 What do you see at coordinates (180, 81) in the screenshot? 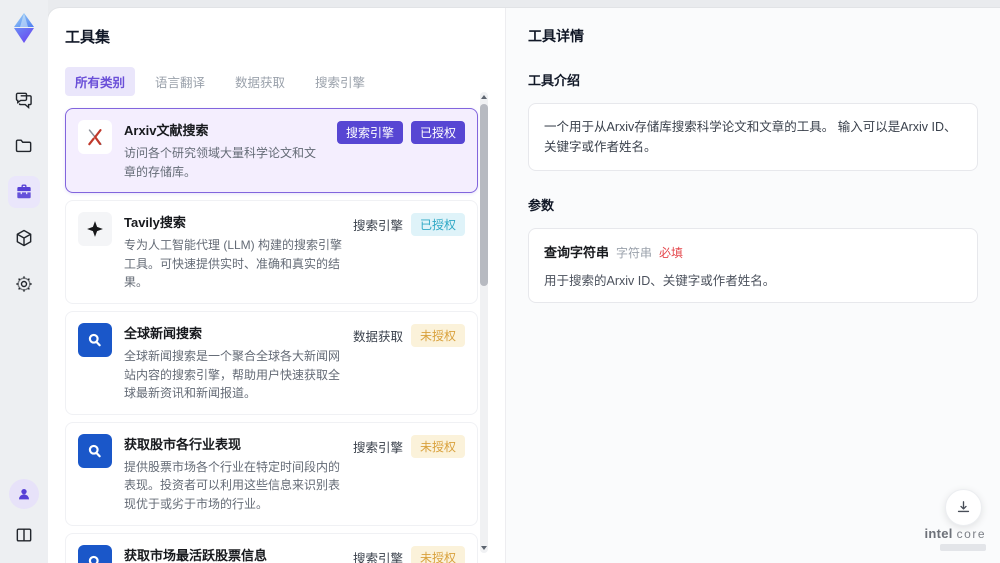
I see `tab-language-translation: 语言翻译` at bounding box center [180, 81].